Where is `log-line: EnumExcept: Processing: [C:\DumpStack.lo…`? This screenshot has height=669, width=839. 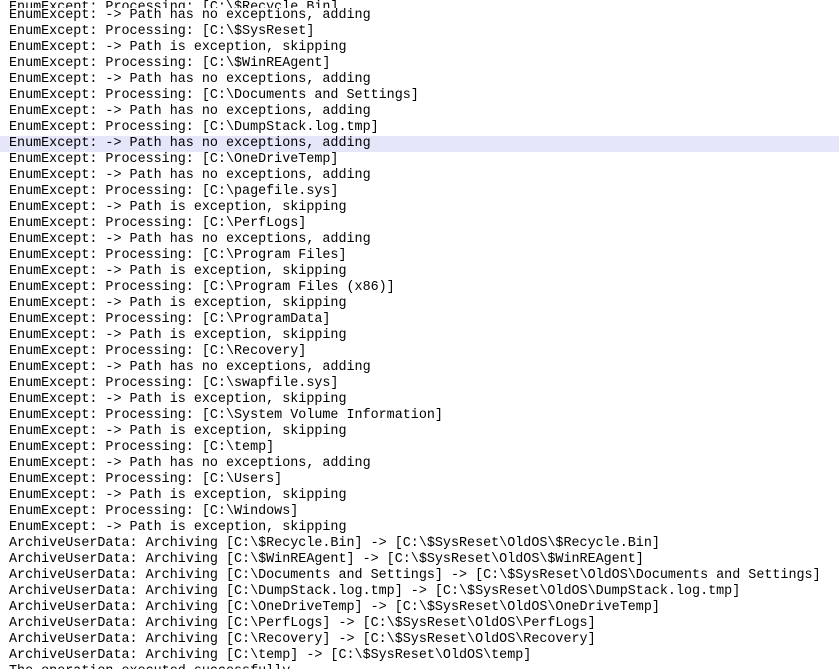
log-line: EnumExcept: Processing: [C:\DumpStack.lo… is located at coordinates (419, 128).